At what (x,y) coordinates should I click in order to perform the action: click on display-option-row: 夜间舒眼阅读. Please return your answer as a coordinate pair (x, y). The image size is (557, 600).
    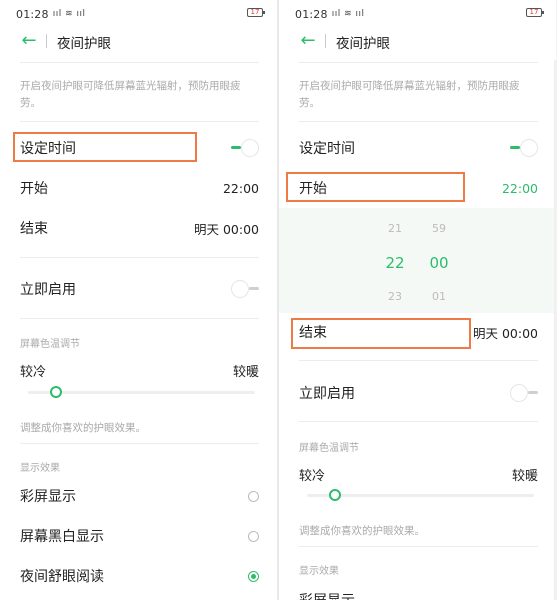
    Looking at the image, I should click on (139, 576).